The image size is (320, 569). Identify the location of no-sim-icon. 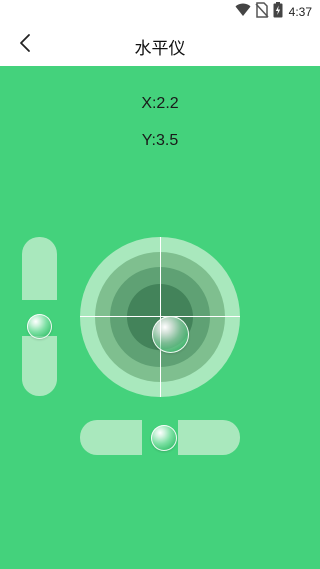
(262, 12).